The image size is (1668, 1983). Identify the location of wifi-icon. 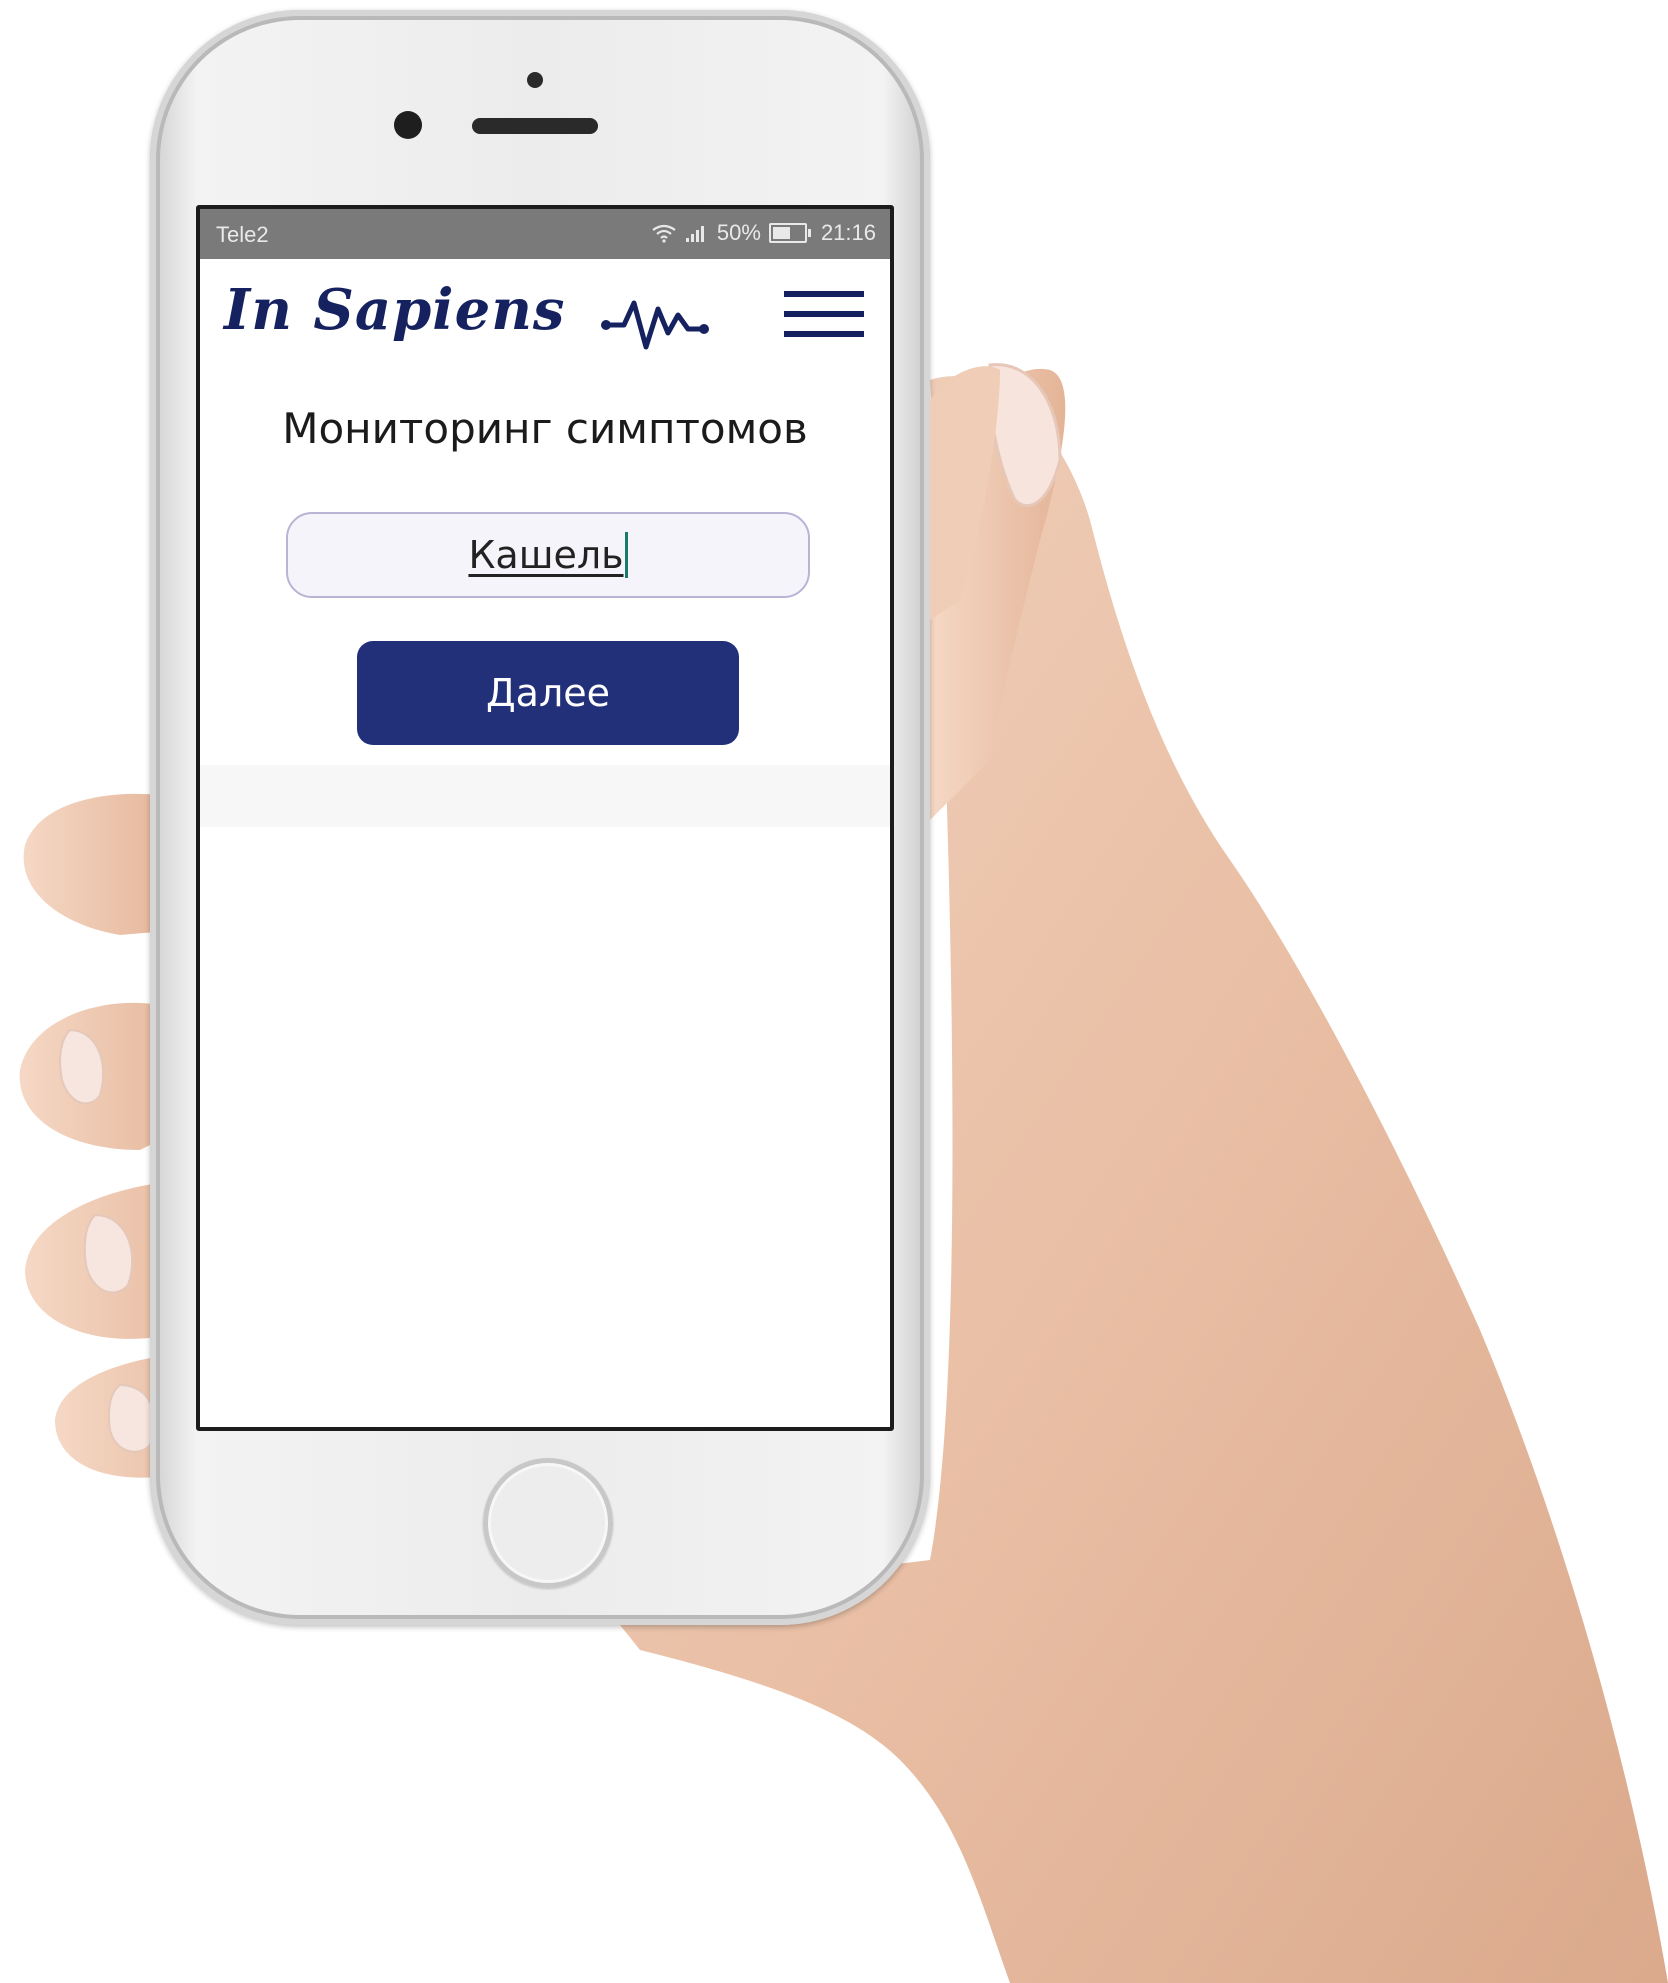
(664, 233).